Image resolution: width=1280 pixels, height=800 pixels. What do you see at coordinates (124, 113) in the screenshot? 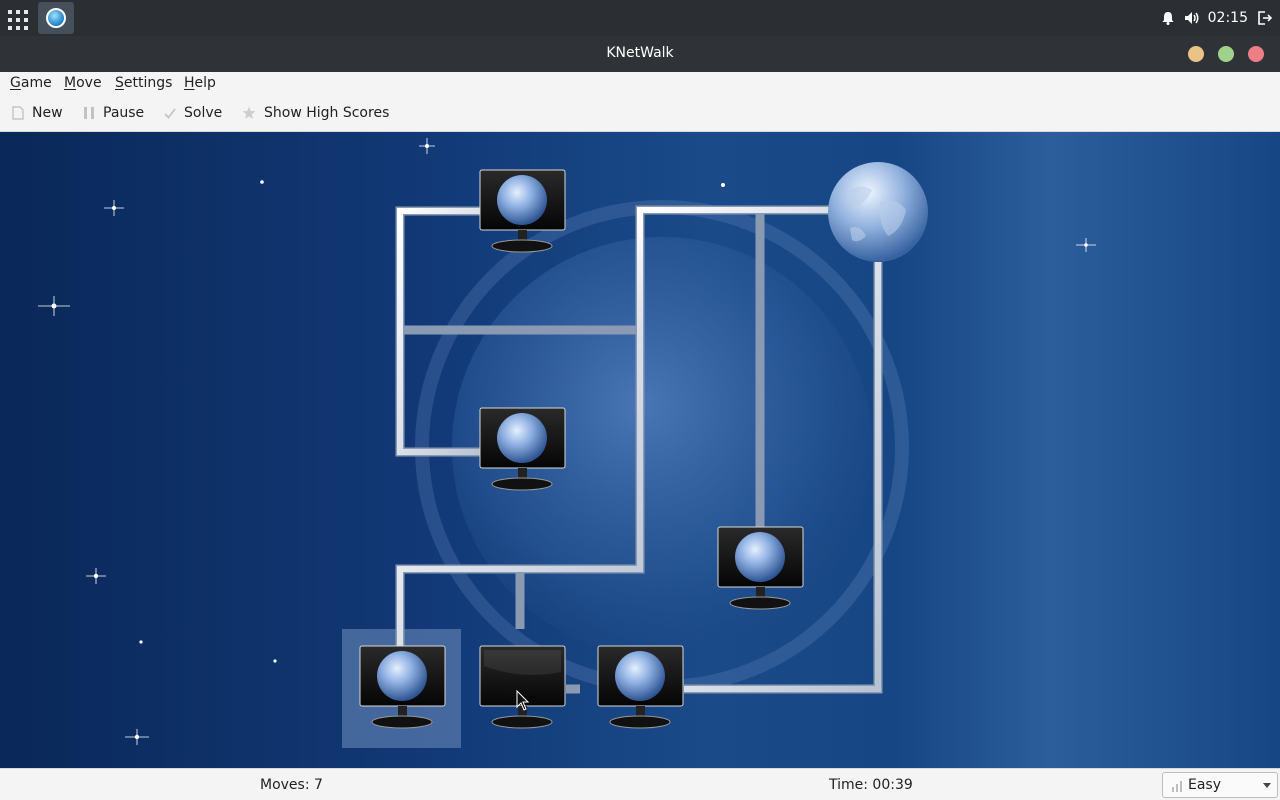
I see `pause-label: Pause` at bounding box center [124, 113].